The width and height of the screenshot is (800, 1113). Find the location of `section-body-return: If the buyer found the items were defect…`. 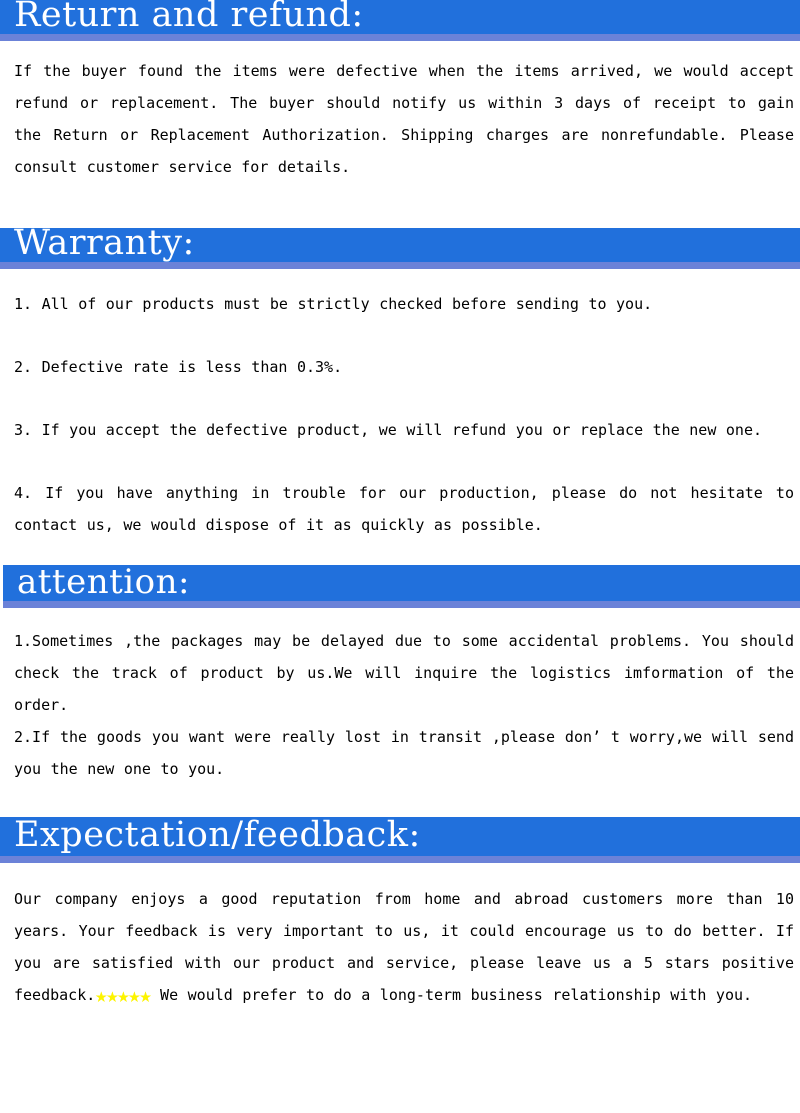

section-body-return: If the buyer found the items were defect… is located at coordinates (400, 119).